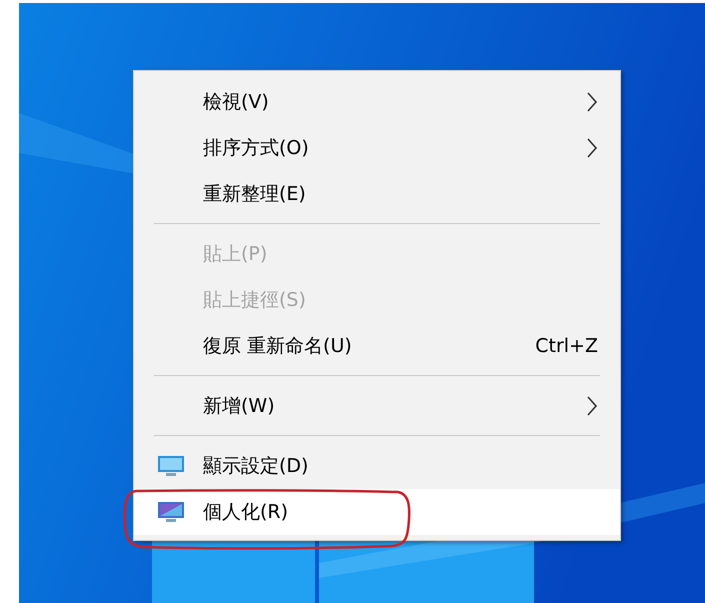 This screenshot has width=705, height=603. What do you see at coordinates (377, 346) in the screenshot?
I see `menu-item: 復原 重新命名(U) Ctrl+Z` at bounding box center [377, 346].